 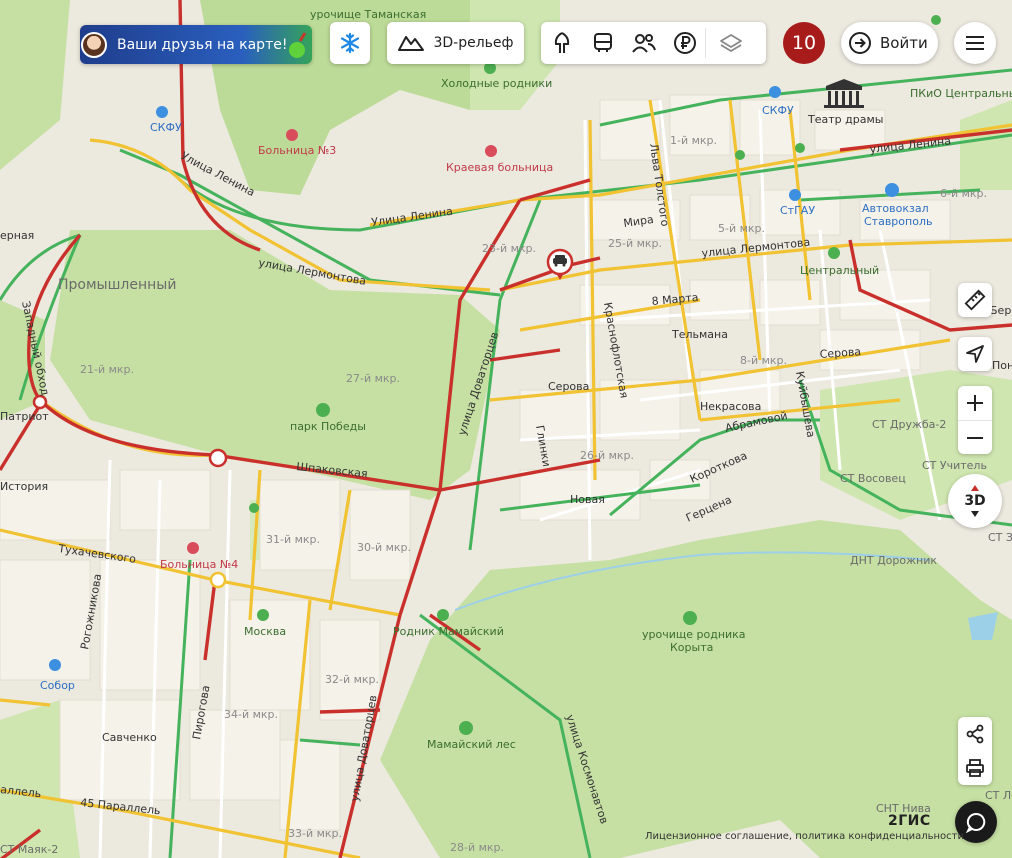 What do you see at coordinates (691, 647) in the screenshot?
I see `place-label: Корыта` at bounding box center [691, 647].